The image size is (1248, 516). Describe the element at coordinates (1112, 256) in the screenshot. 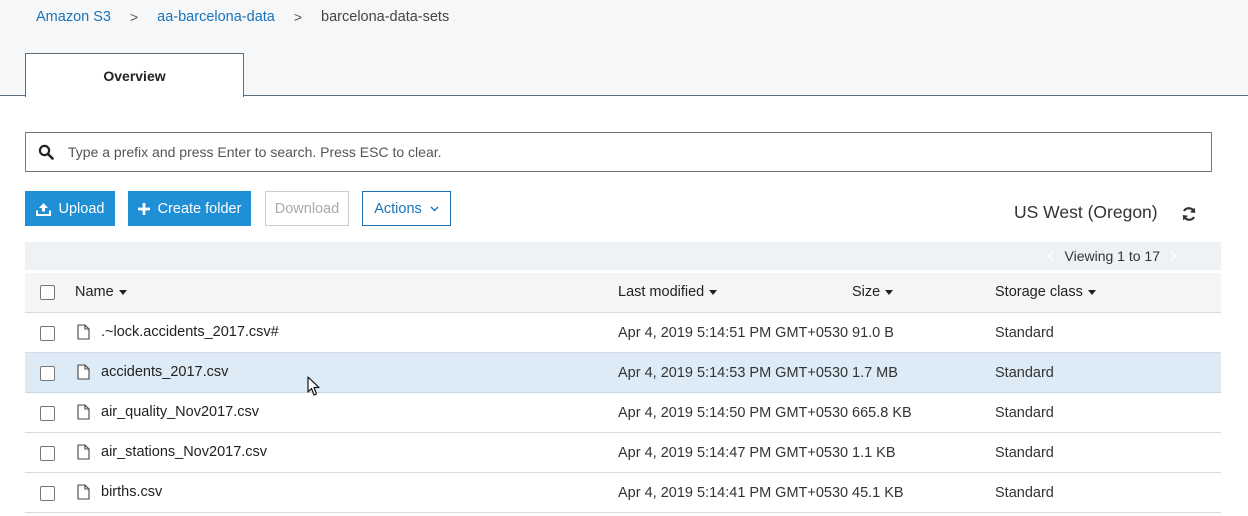

I see `pagination-label: Viewing 1 to 17` at that location.